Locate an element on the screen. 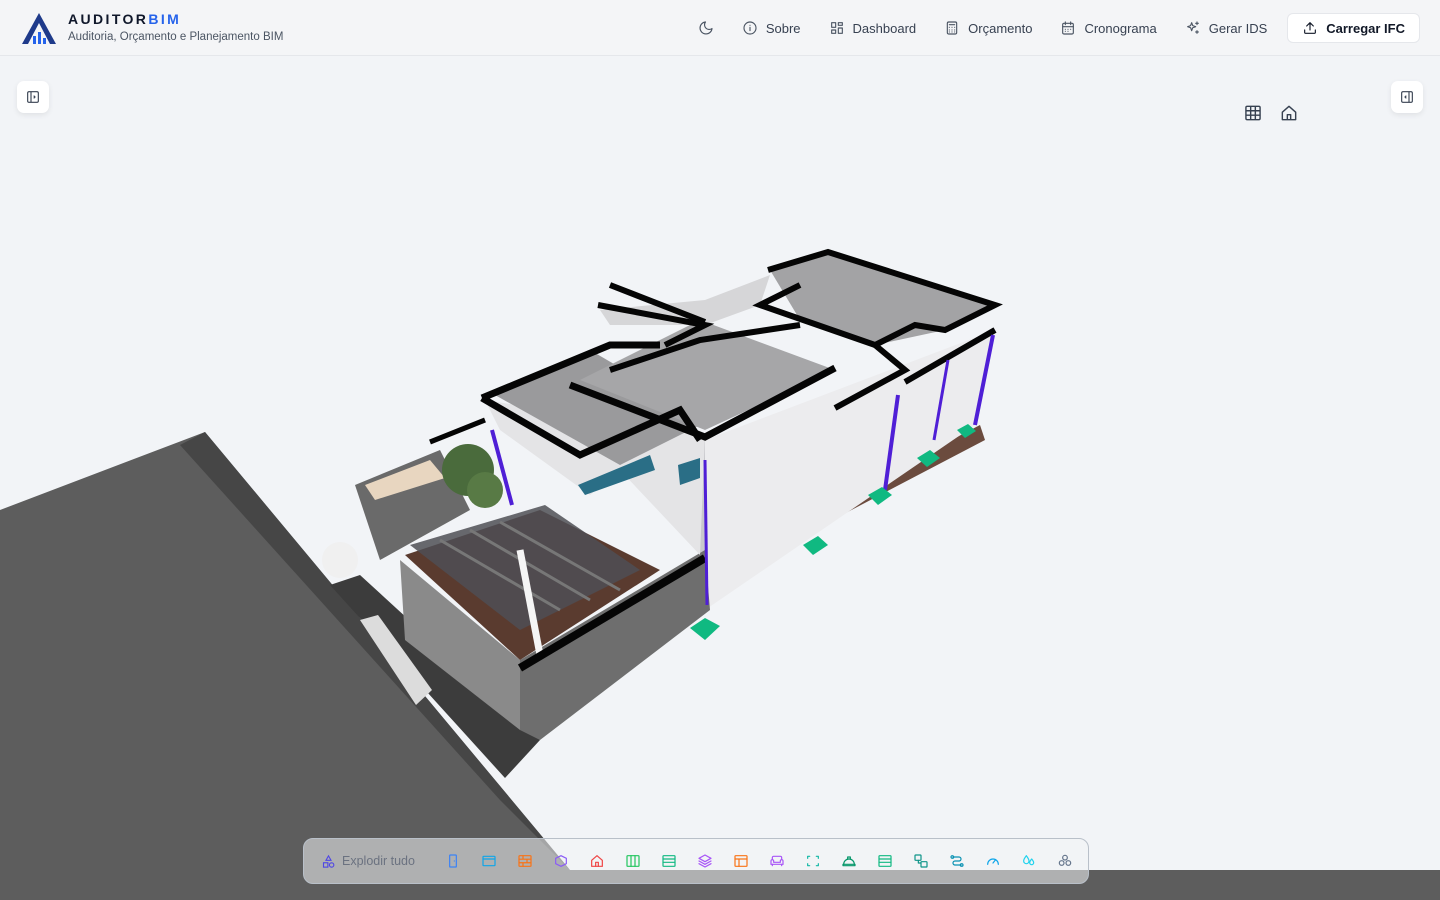 Image resolution: width=1440 pixels, height=900 pixels. sparkles-icon is located at coordinates (1192, 27).